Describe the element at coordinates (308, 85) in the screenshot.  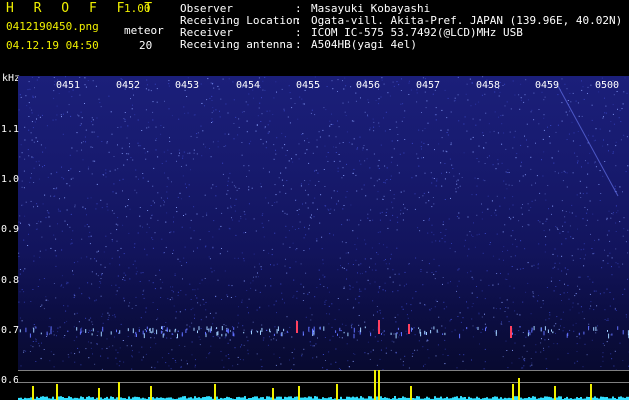
I see `x-tick-label: 0455` at that location.